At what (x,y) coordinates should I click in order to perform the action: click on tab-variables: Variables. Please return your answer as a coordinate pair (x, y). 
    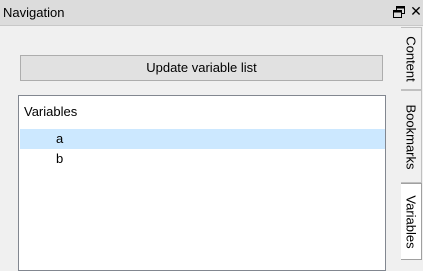
    Looking at the image, I should click on (411, 221).